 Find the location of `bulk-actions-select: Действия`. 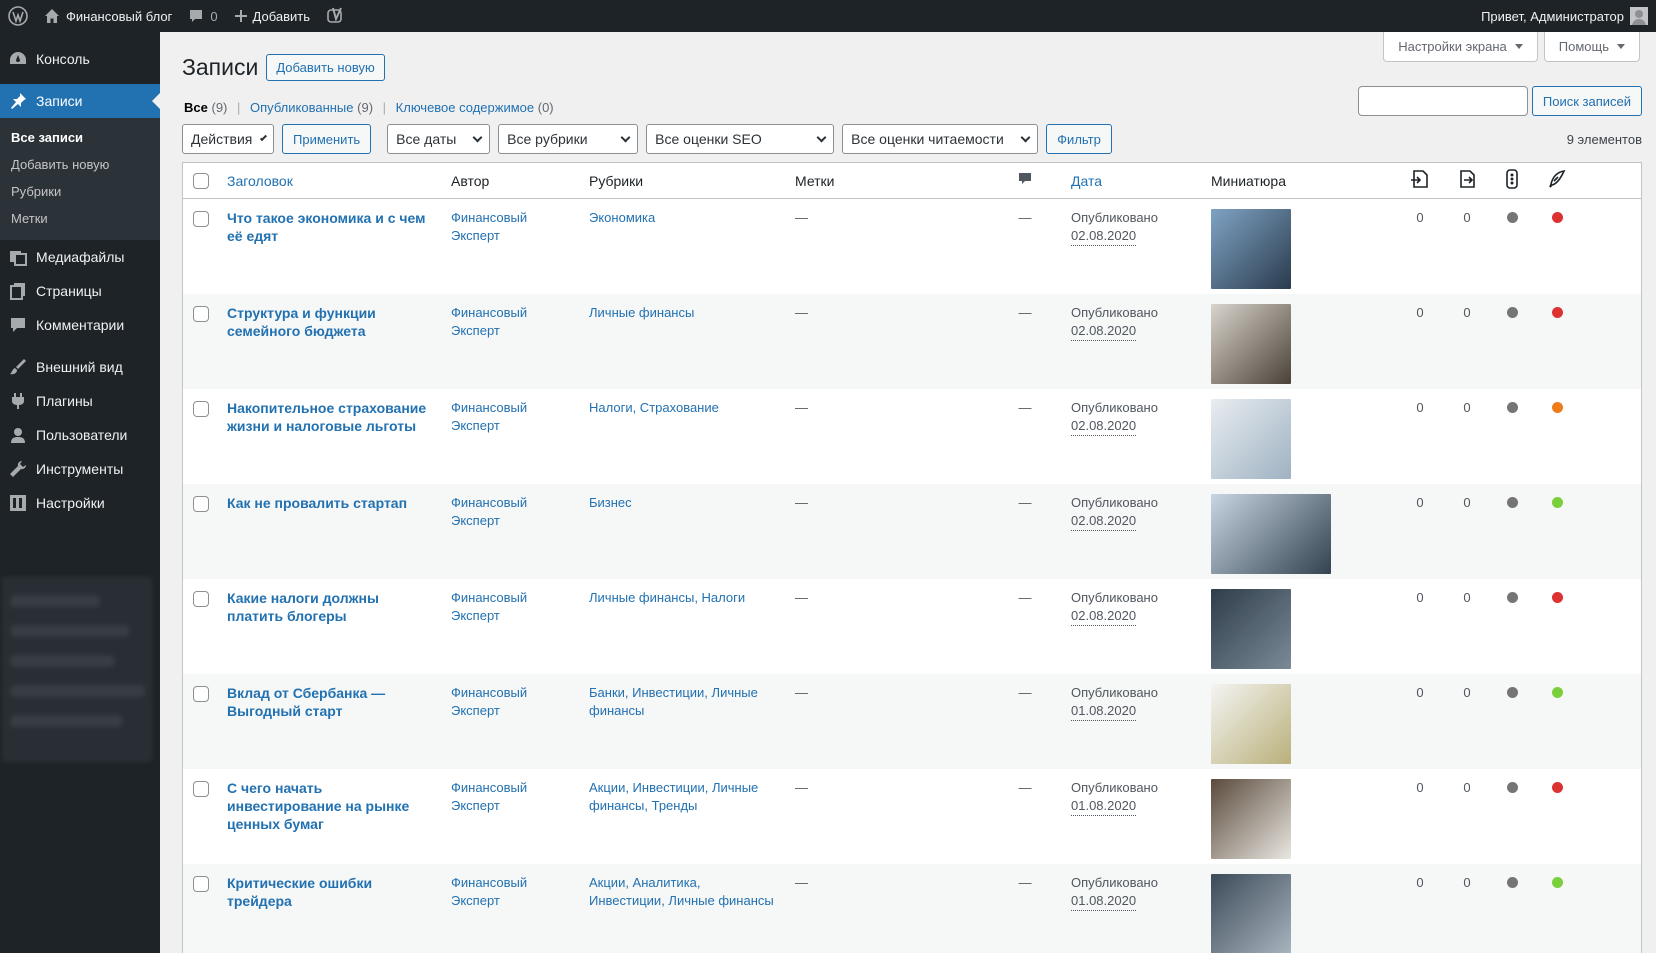

bulk-actions-select: Действия is located at coordinates (228, 139).